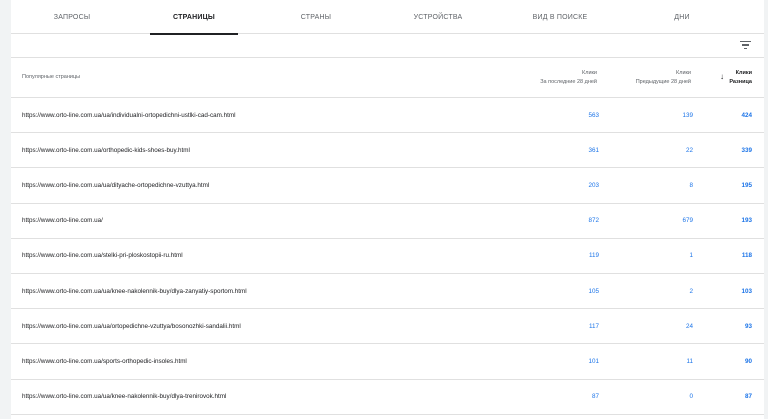 This screenshot has width=768, height=419. Describe the element at coordinates (746, 115) in the screenshot. I see `clicks-diff: 424` at that location.